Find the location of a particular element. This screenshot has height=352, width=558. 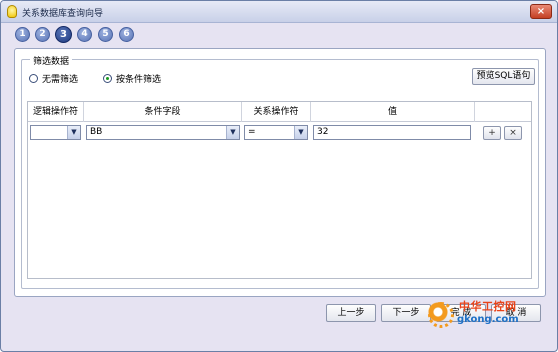

finish-button: 完 成 is located at coordinates (461, 313).